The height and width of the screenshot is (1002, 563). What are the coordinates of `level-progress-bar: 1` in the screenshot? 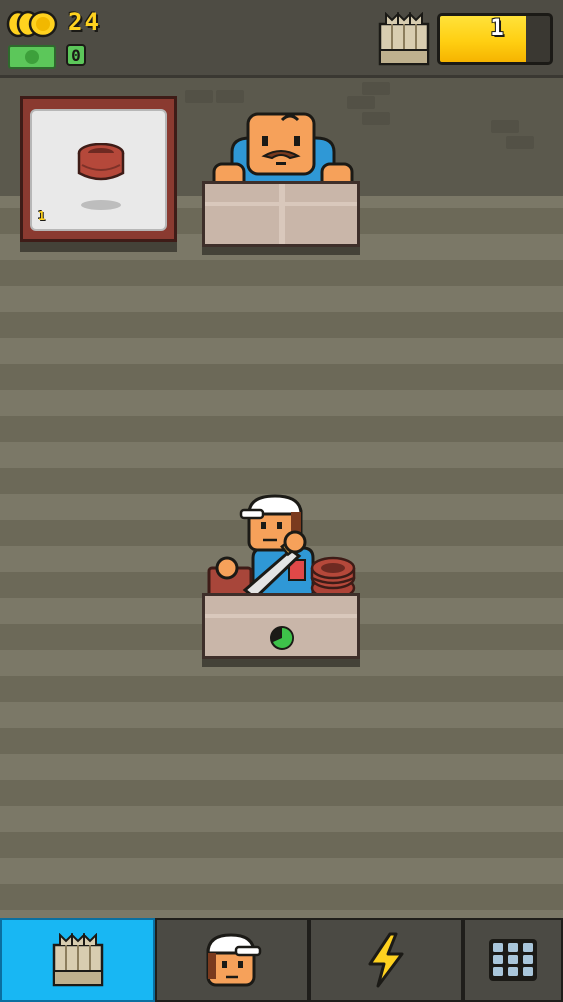 It's located at (495, 39).